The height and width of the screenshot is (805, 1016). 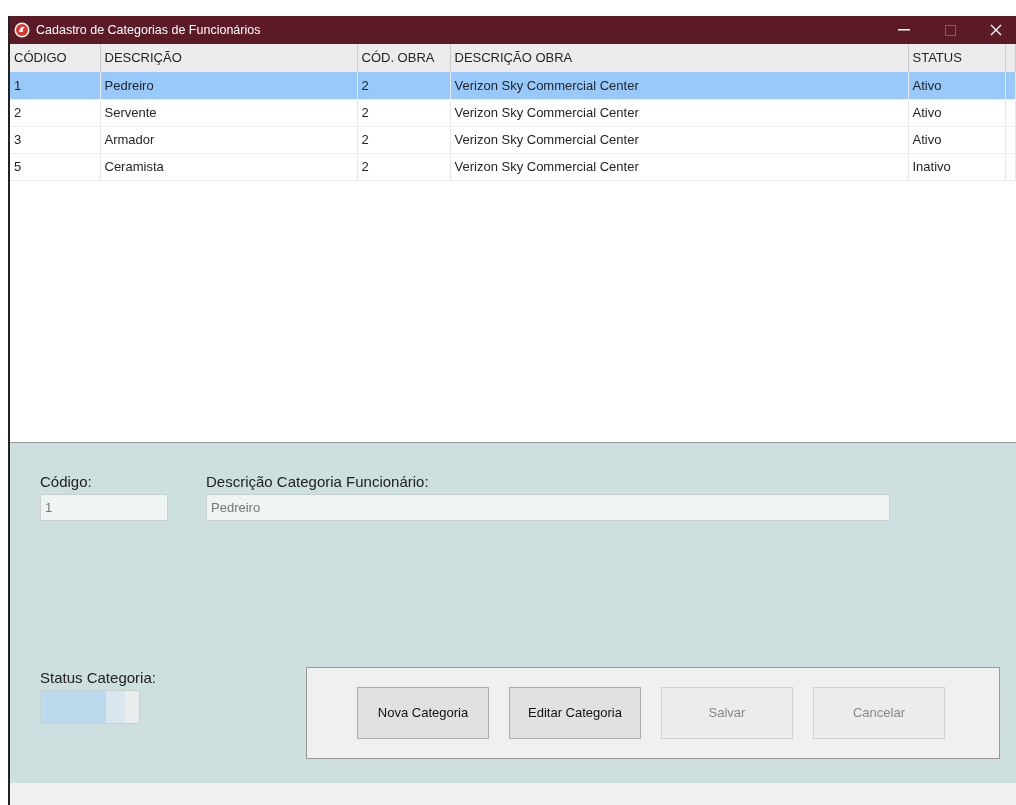 I want to click on code-label: Código:, so click(x=66, y=482).